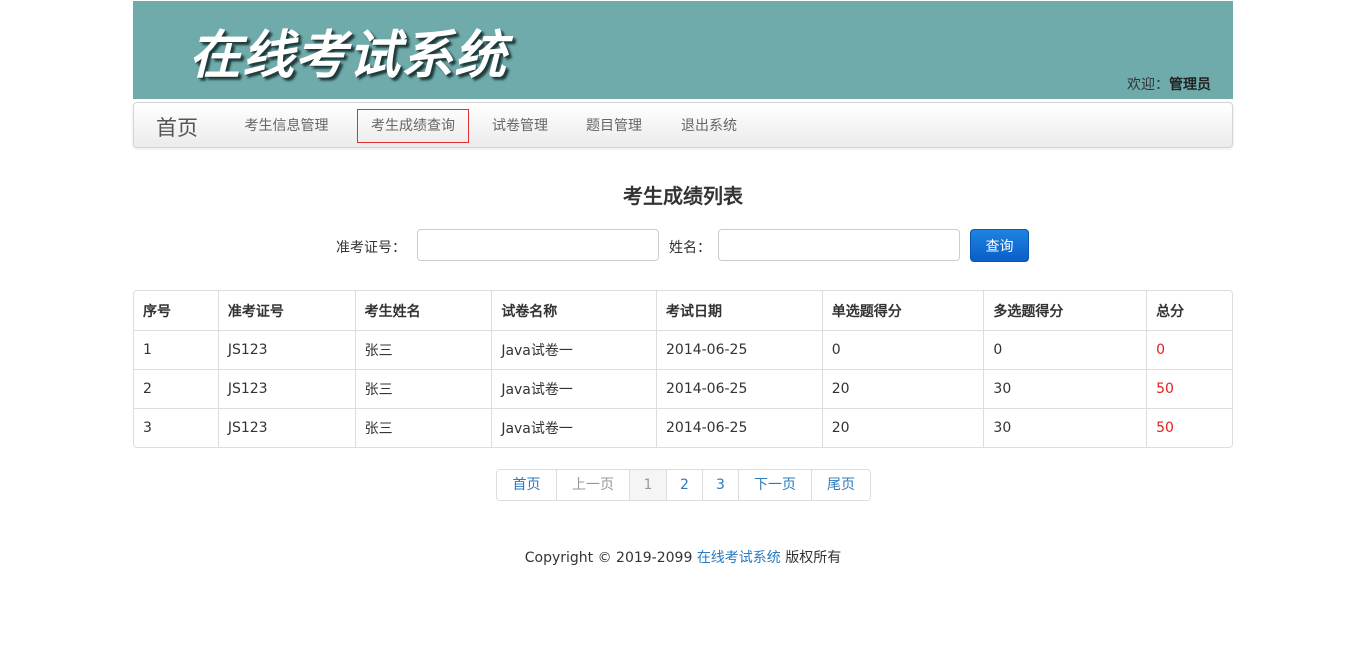 Image resolution: width=1366 pixels, height=657 pixels. What do you see at coordinates (177, 127) in the screenshot?
I see `nav-home-brand: 首页` at bounding box center [177, 127].